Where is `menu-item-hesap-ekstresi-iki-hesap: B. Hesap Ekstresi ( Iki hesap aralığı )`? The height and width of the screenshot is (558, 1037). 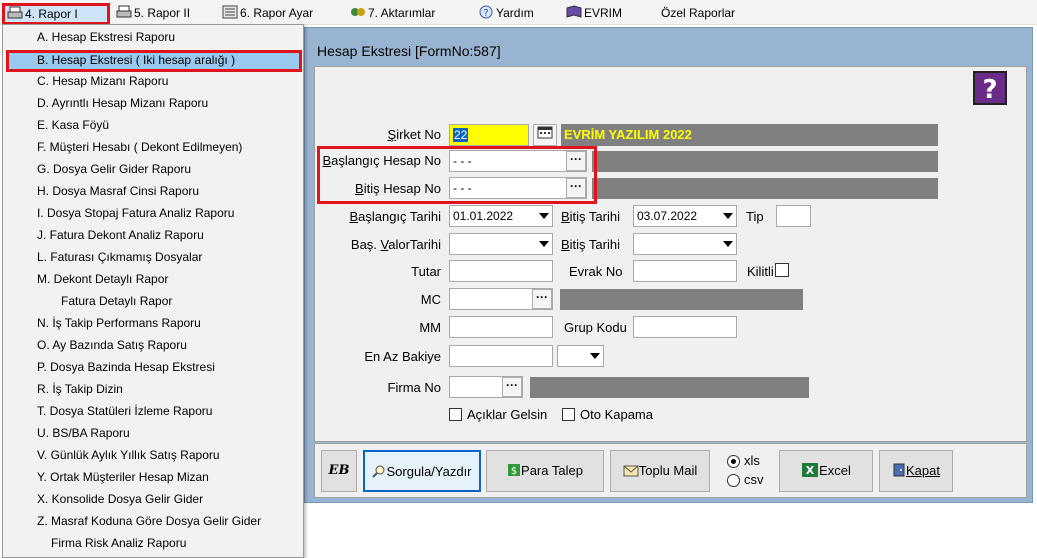
menu-item-hesap-ekstresi-iki-hesap: B. Hesap Ekstresi ( Iki hesap aralığı ) is located at coordinates (136, 60).